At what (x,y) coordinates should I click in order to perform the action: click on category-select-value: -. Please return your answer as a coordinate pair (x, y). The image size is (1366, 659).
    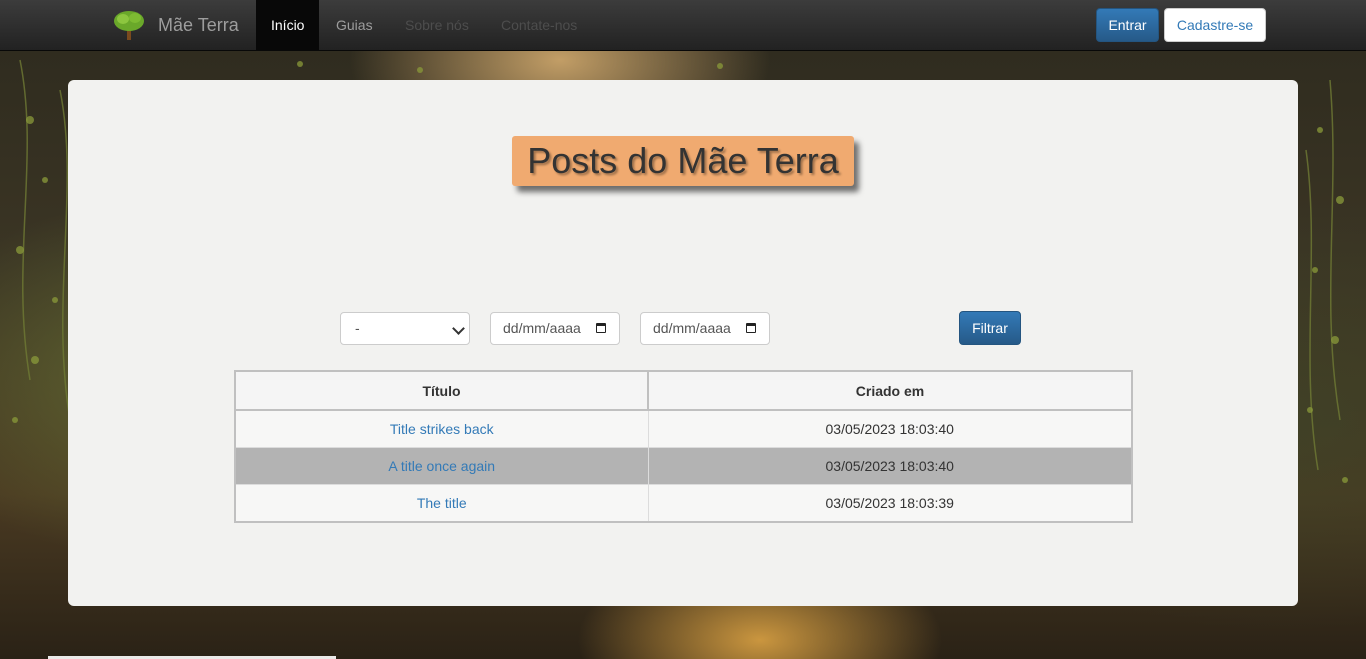
    Looking at the image, I should click on (357, 328).